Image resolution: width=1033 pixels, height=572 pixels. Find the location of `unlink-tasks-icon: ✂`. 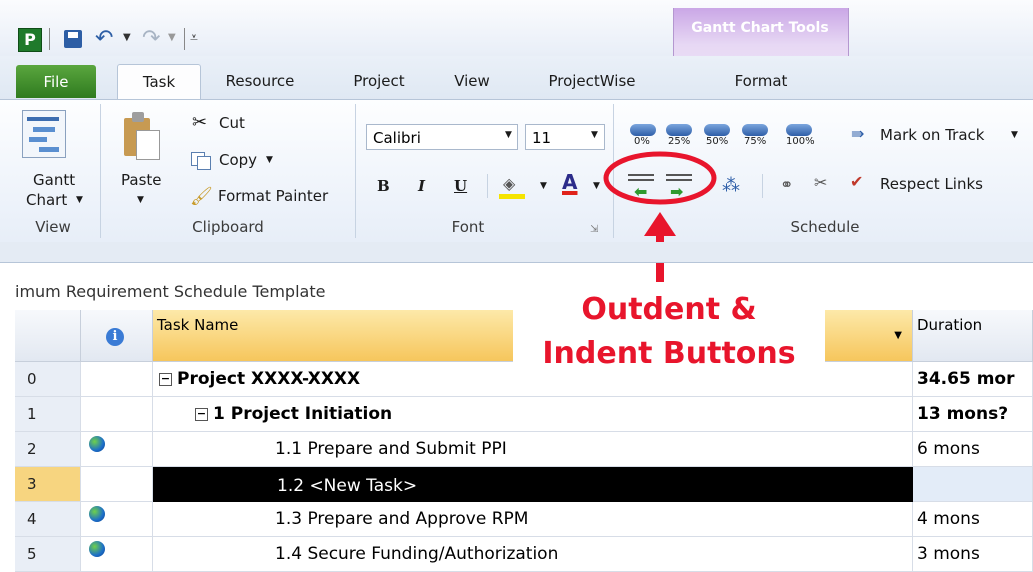

unlink-tasks-icon: ✂ is located at coordinates (820, 182).